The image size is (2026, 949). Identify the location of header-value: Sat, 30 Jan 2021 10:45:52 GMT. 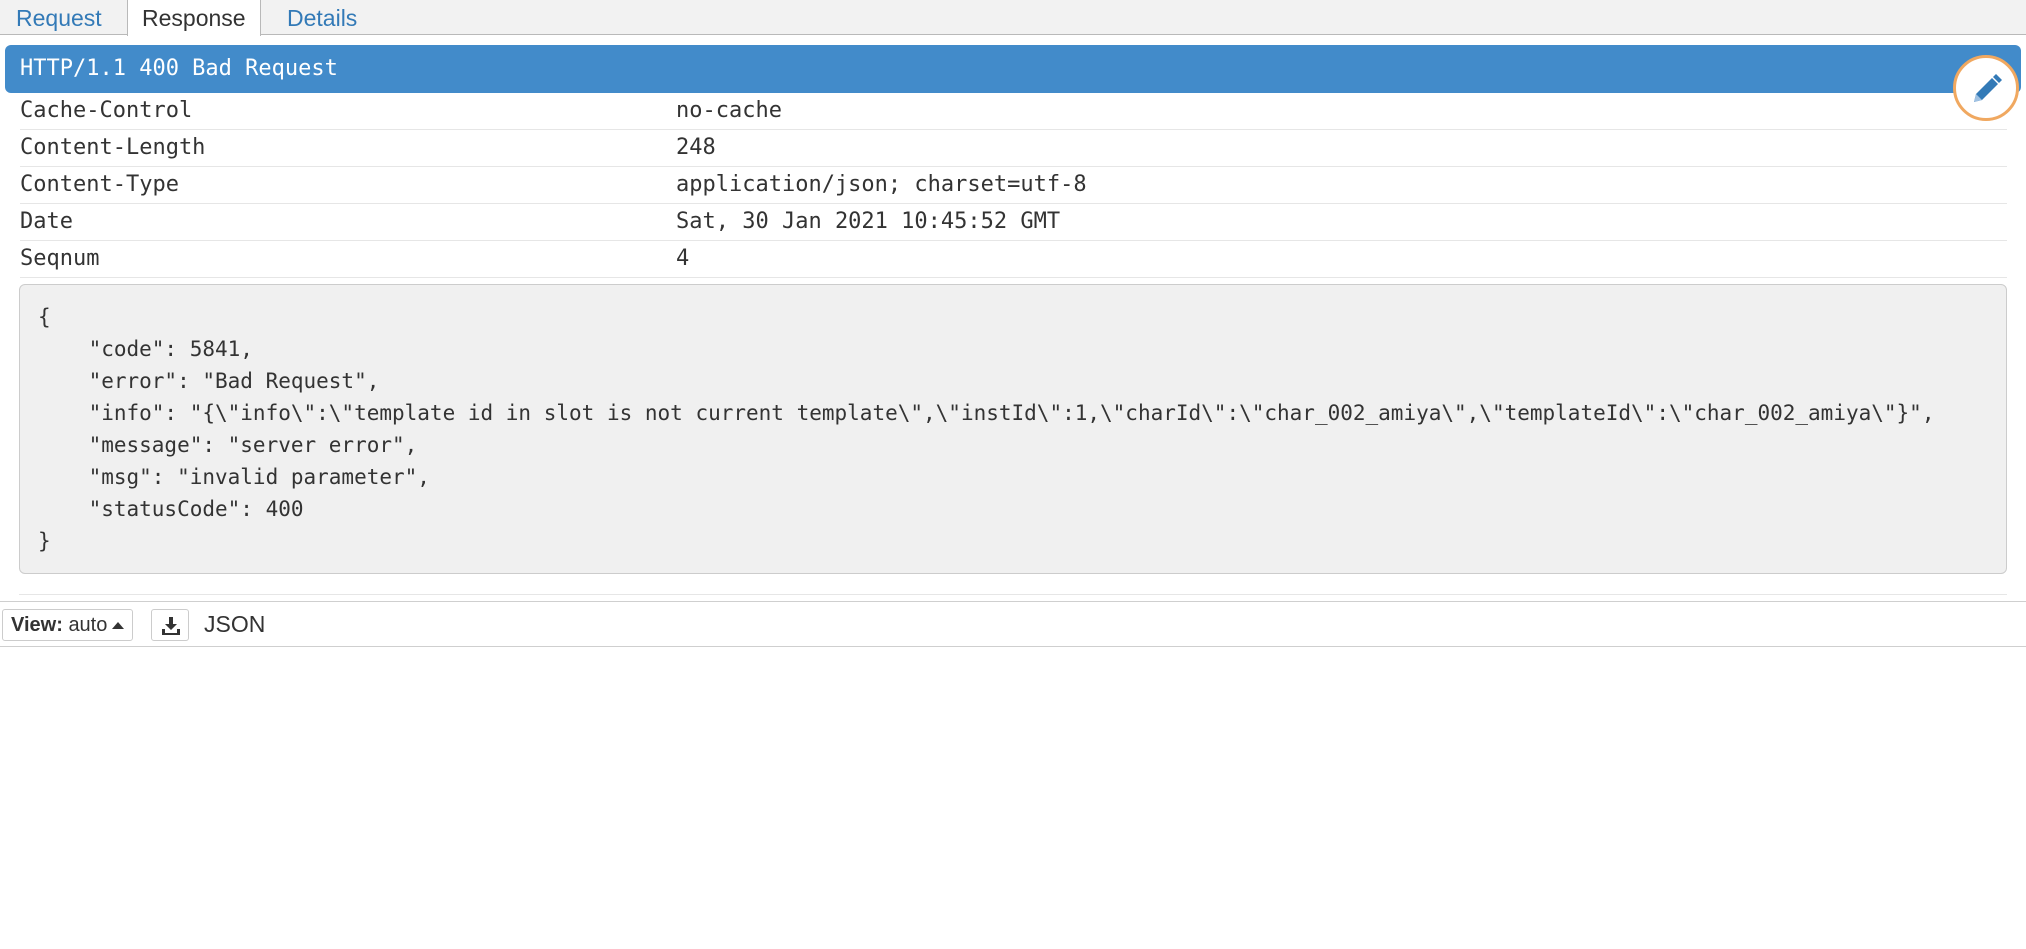
(868, 221).